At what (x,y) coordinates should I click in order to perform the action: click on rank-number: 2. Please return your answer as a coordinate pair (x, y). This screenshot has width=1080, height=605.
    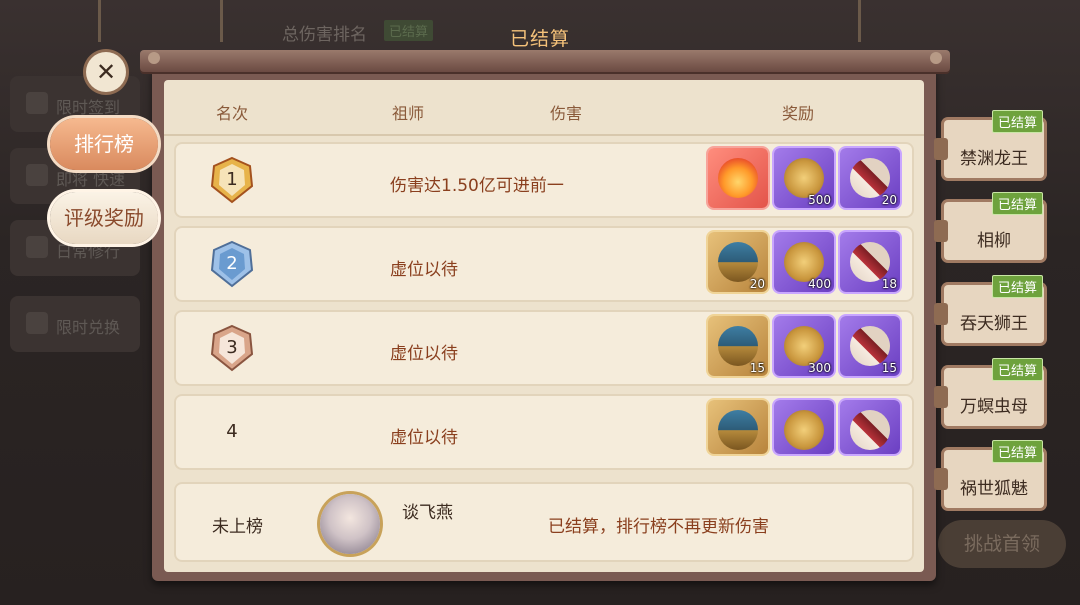
    Looking at the image, I should click on (232, 263).